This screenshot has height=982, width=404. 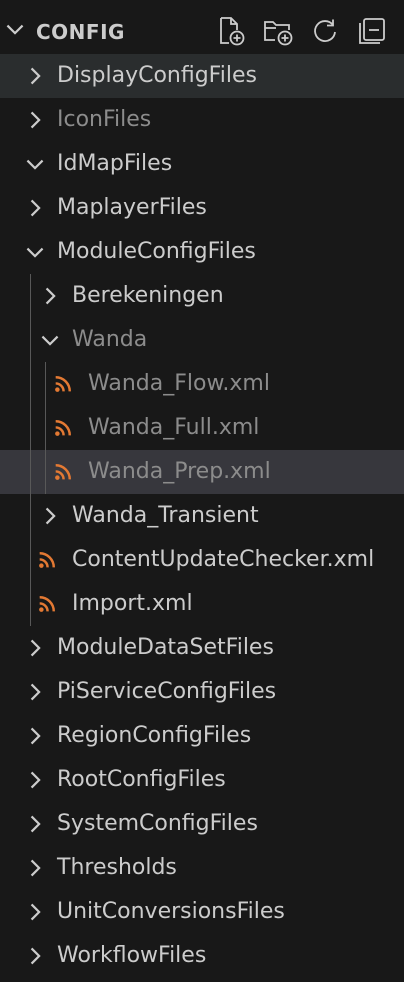 What do you see at coordinates (115, 163) in the screenshot?
I see `tree-item-label: IdMapFiles` at bounding box center [115, 163].